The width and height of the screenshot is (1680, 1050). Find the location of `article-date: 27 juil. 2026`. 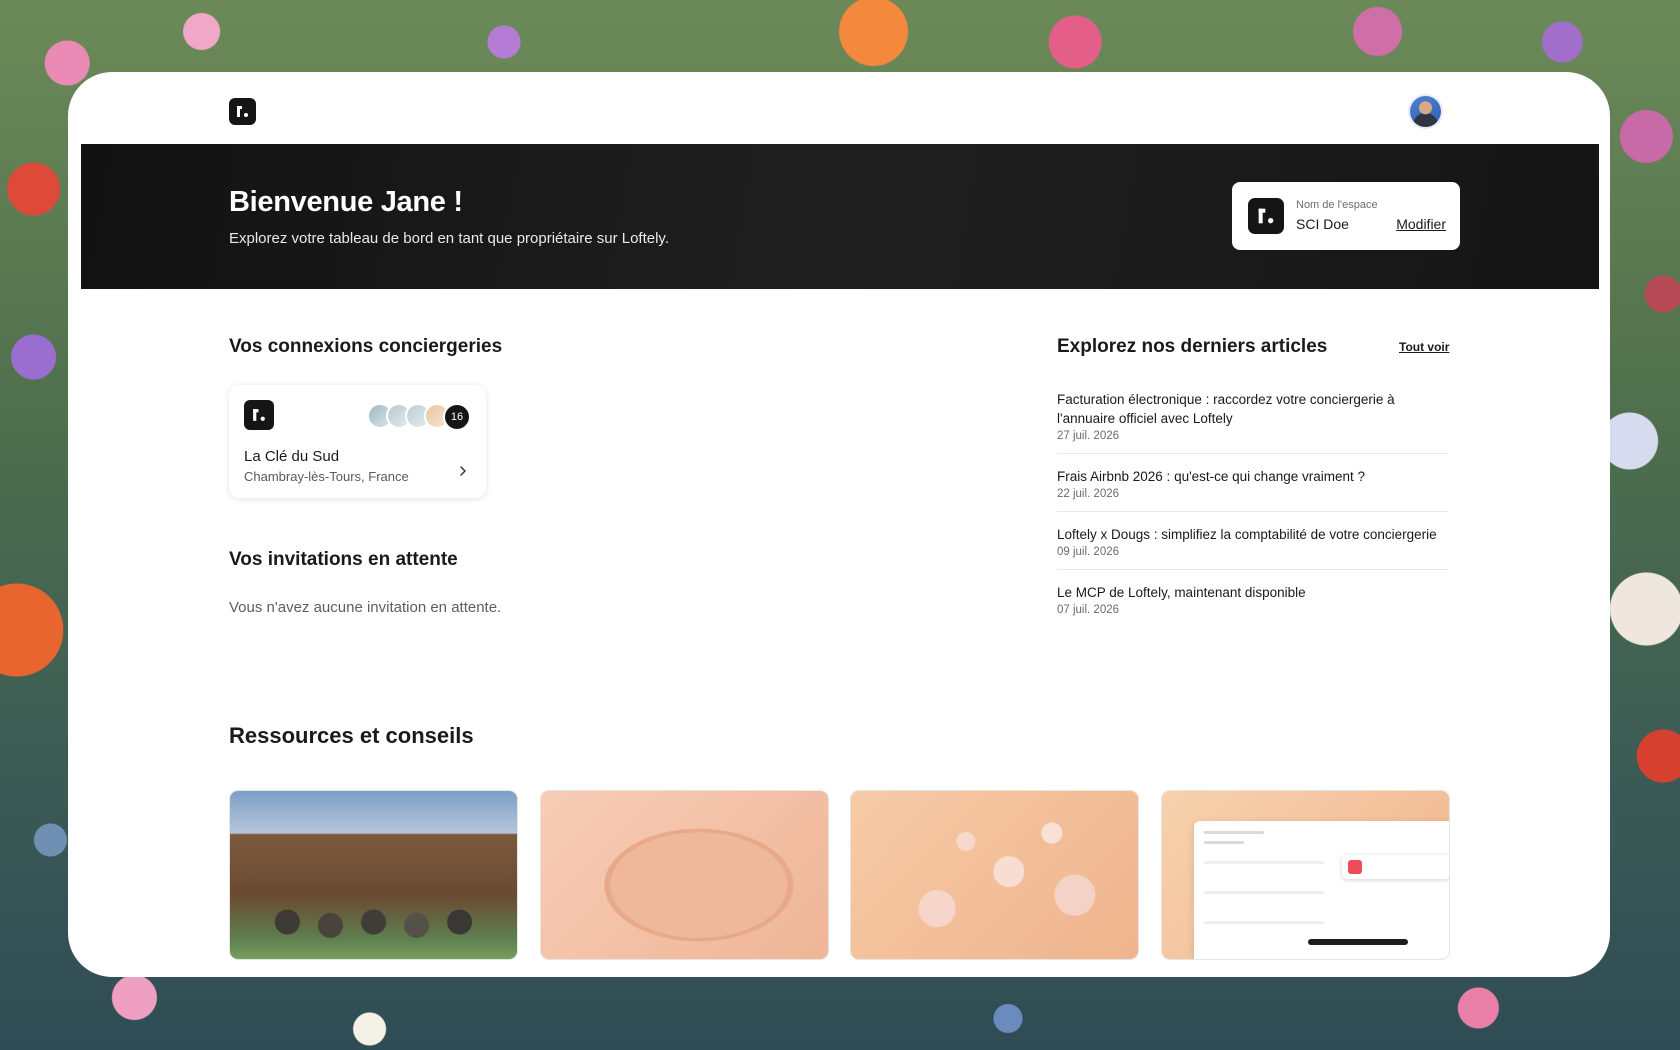

article-date: 27 juil. 2026 is located at coordinates (1088, 436).